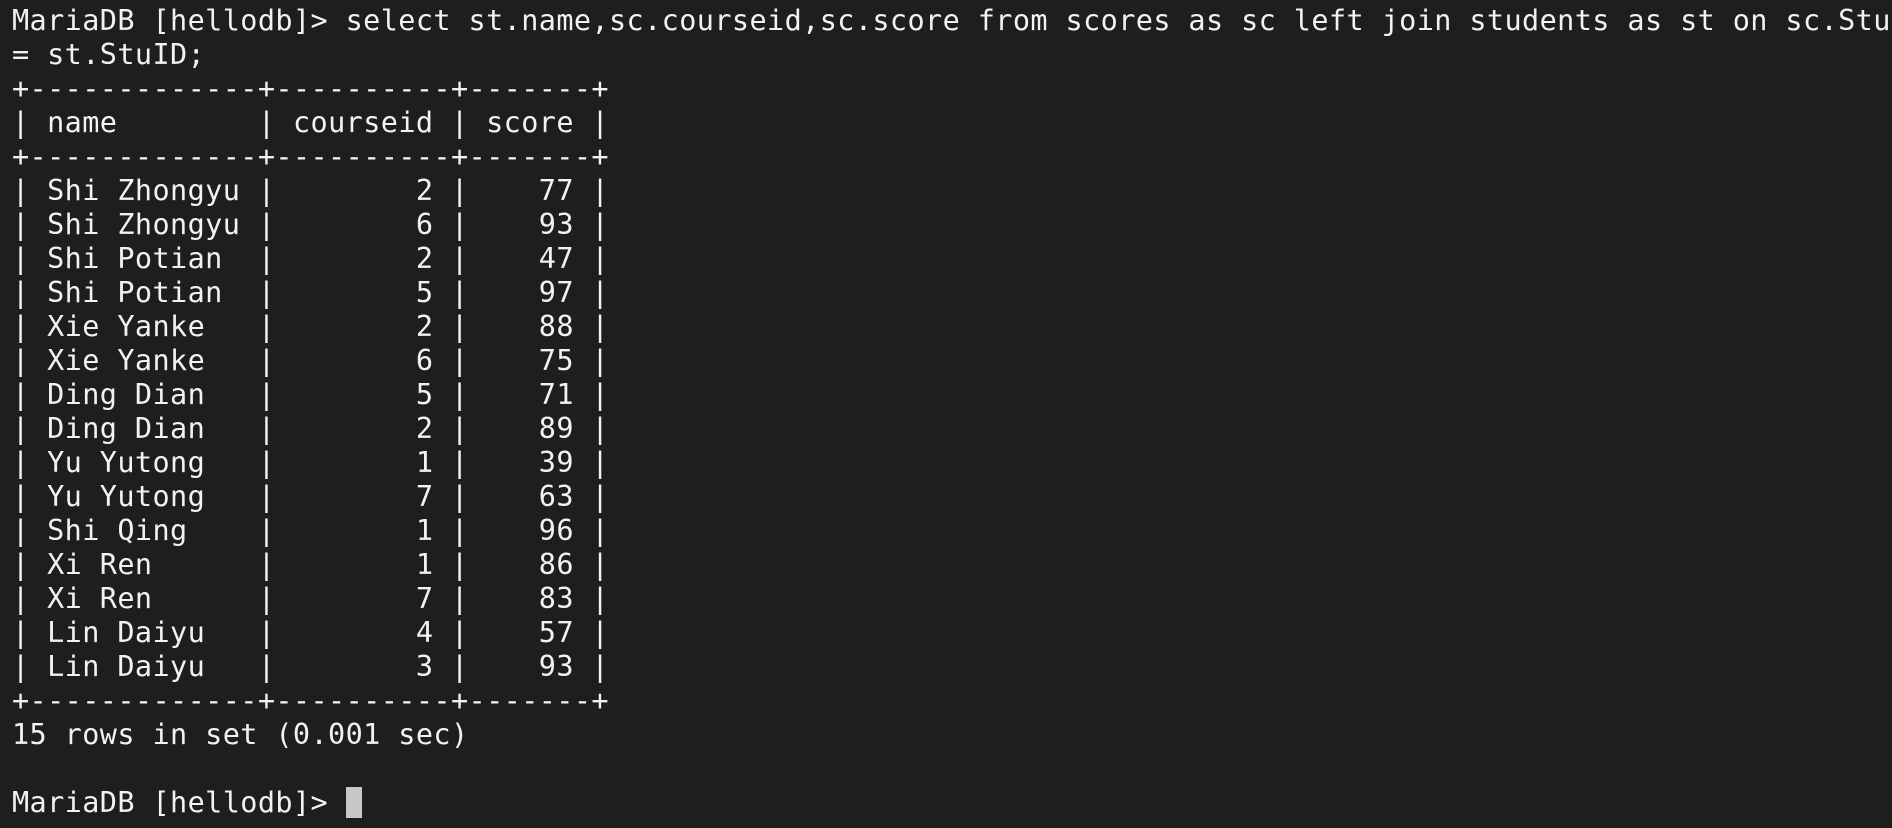  What do you see at coordinates (530, 292) in the screenshot?
I see `table-cell: 97` at bounding box center [530, 292].